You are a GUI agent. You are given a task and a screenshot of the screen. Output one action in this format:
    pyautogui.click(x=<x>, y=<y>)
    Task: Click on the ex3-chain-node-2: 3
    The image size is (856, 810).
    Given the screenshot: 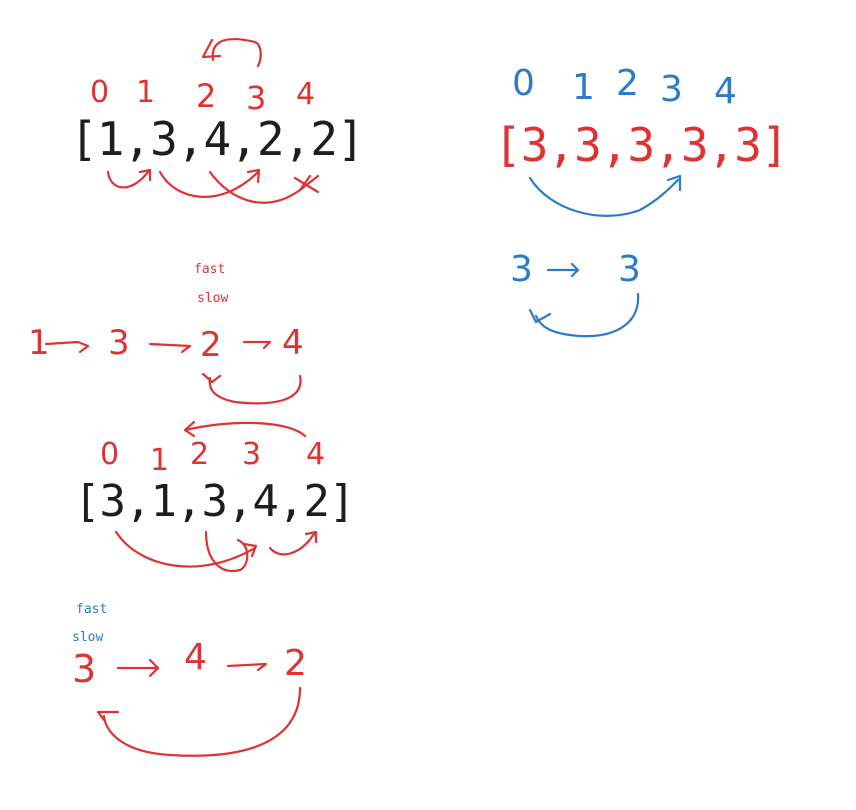 What is the action you would take?
    pyautogui.click(x=629, y=269)
    